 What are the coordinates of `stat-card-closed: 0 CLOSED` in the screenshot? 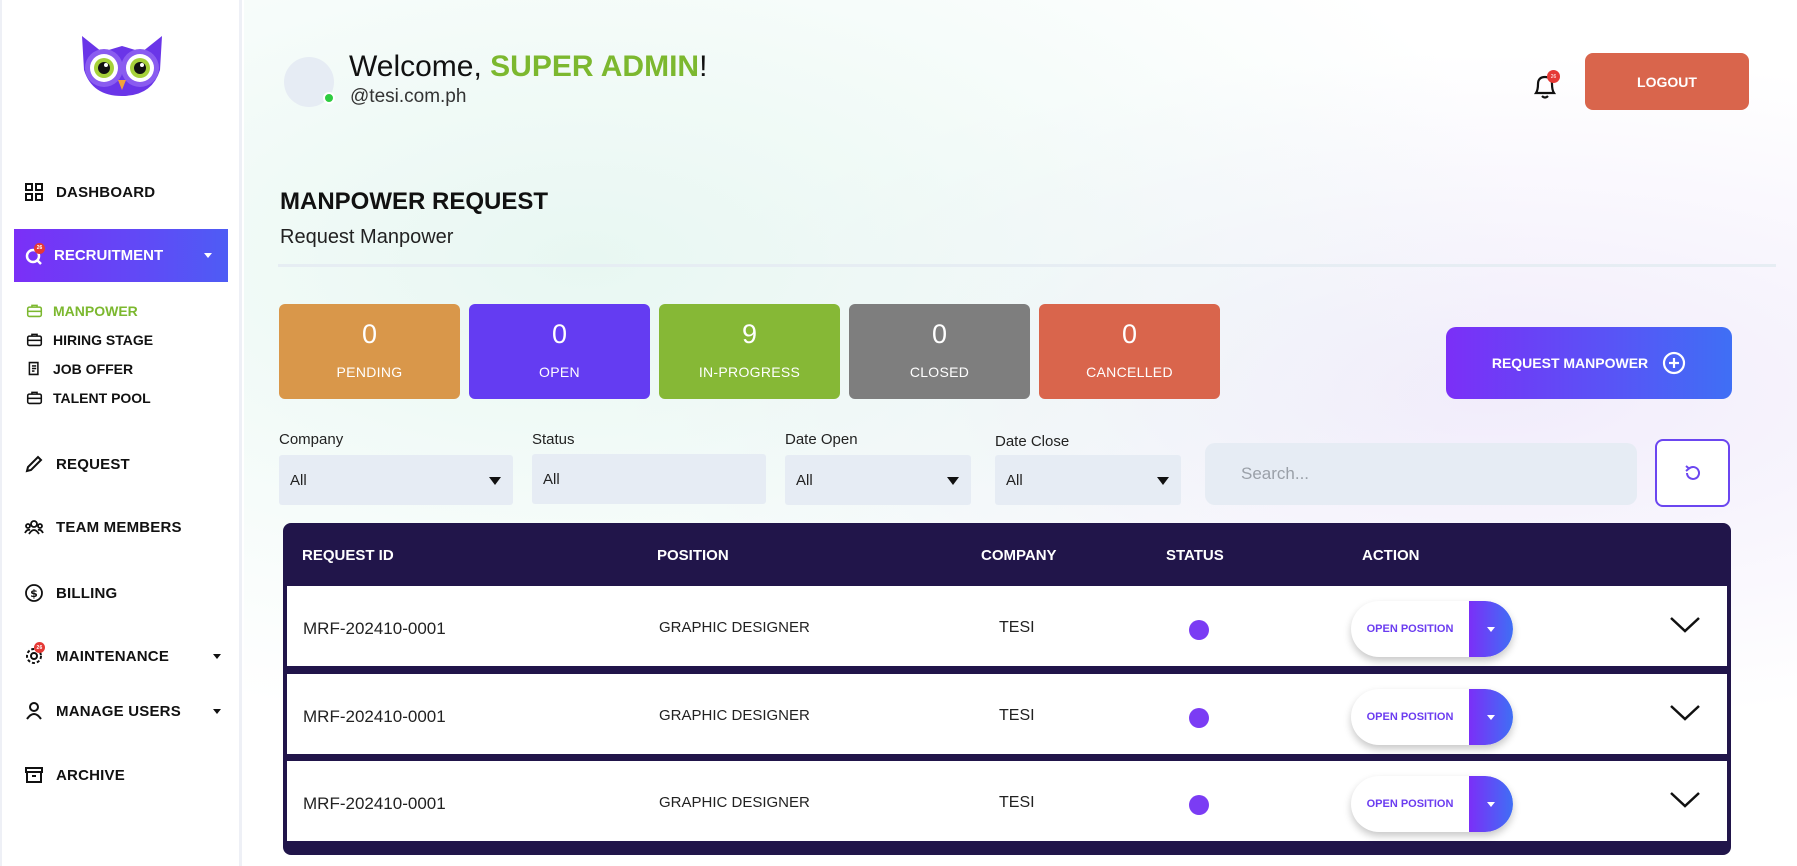 It's located at (939, 351).